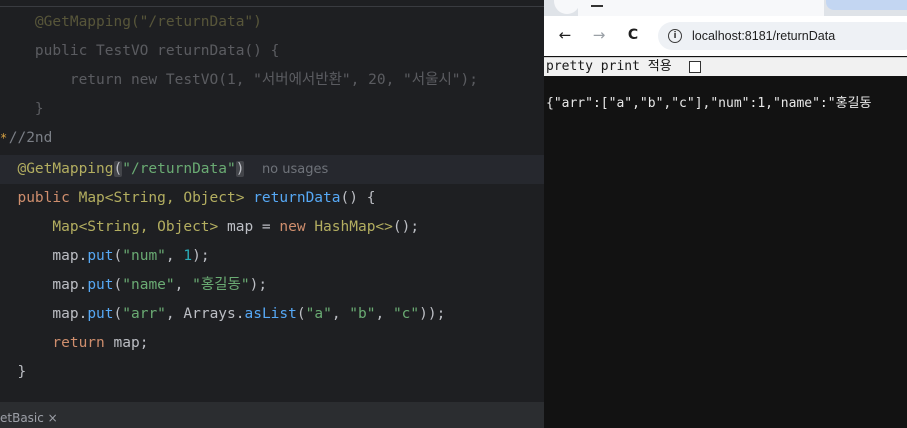  What do you see at coordinates (633, 35) in the screenshot?
I see `reload-icon: C` at bounding box center [633, 35].